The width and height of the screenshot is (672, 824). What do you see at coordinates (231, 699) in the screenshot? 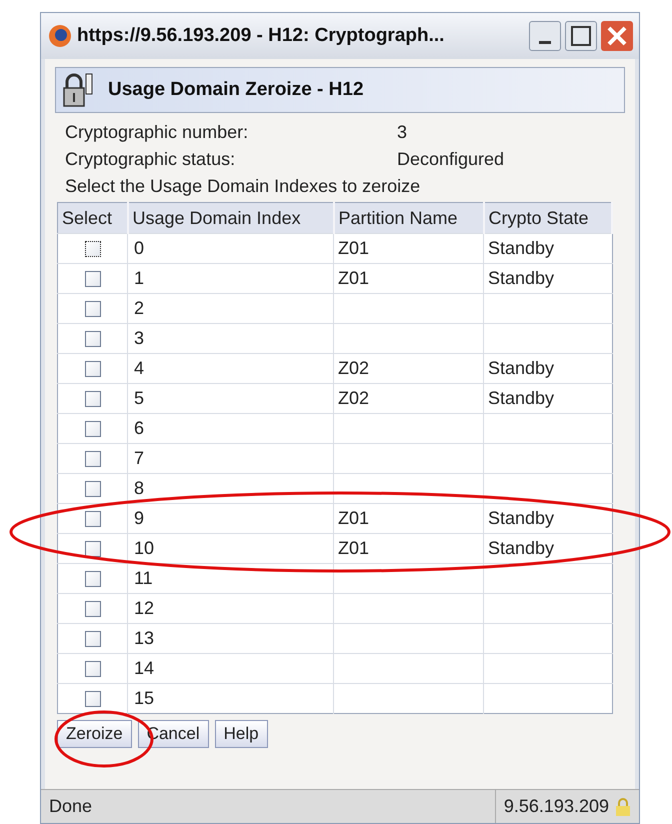
I see `table-cell: 15` at bounding box center [231, 699].